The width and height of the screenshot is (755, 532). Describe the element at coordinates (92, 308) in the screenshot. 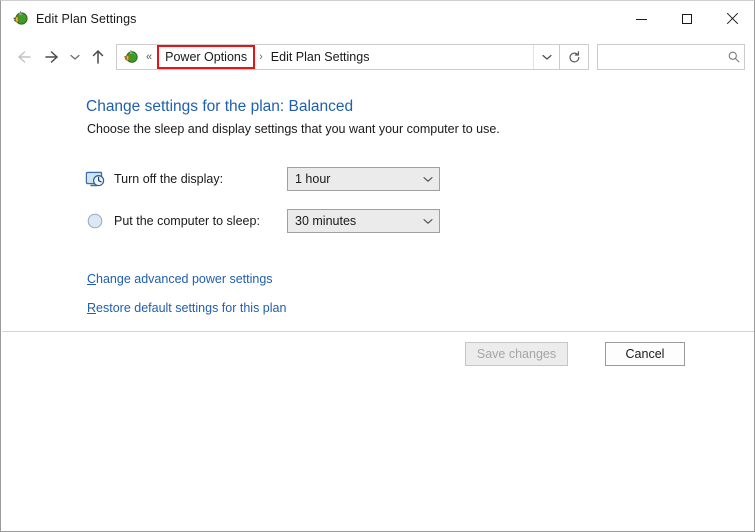

I see `link-accesskey: R` at that location.